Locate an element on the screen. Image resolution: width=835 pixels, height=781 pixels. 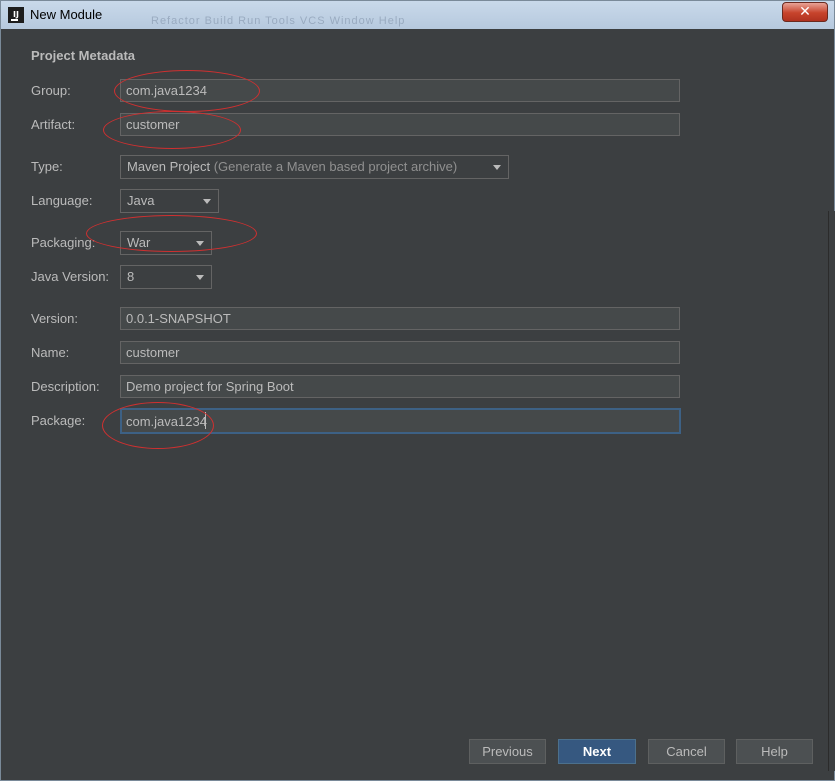
previous-label: Previous is located at coordinates (507, 751).